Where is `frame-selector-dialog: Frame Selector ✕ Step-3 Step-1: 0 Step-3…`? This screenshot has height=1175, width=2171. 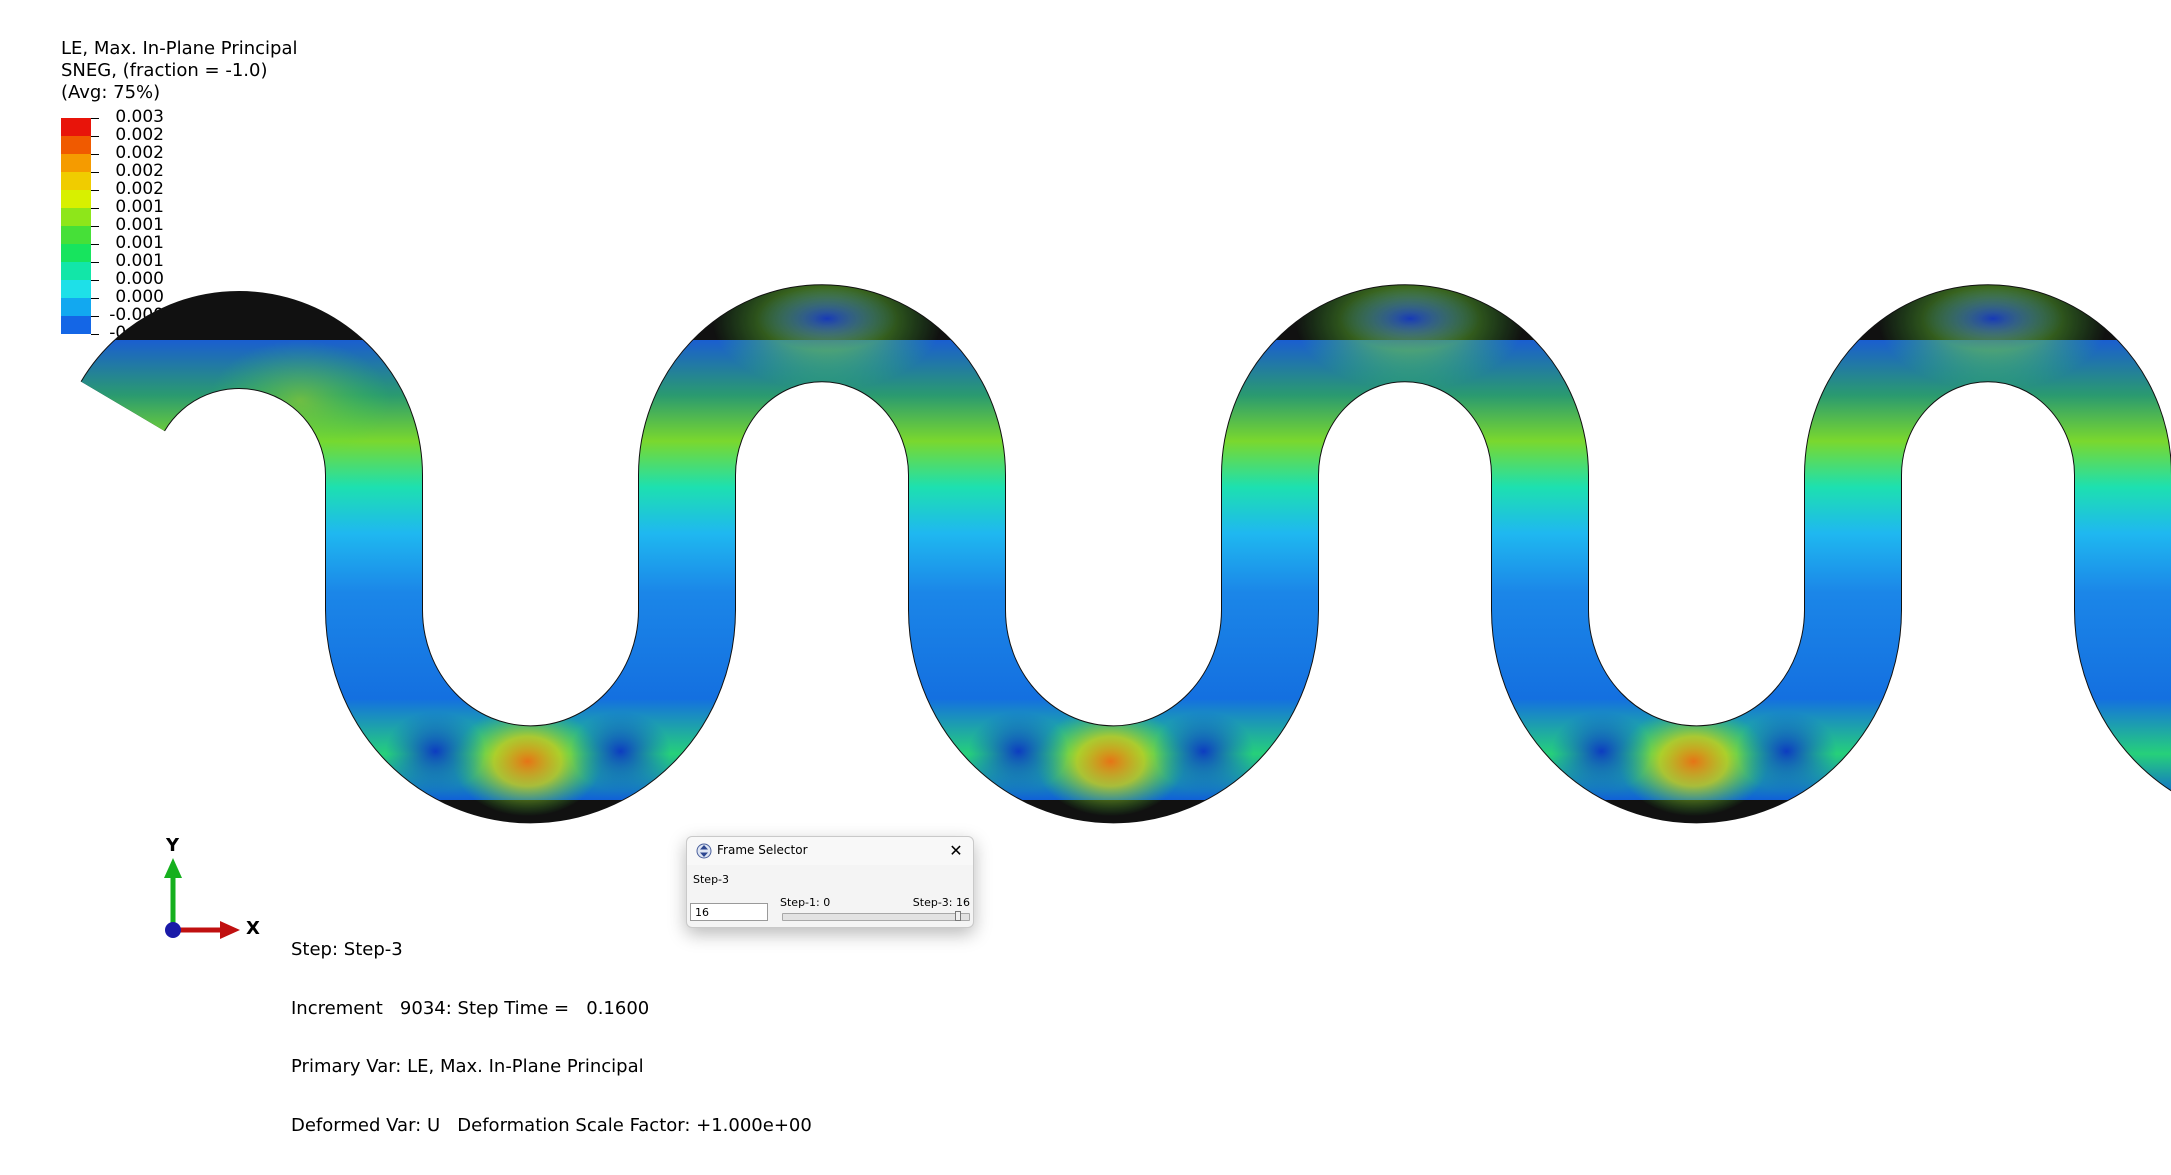 frame-selector-dialog: Frame Selector ✕ Step-3 Step-1: 0 Step-3… is located at coordinates (830, 882).